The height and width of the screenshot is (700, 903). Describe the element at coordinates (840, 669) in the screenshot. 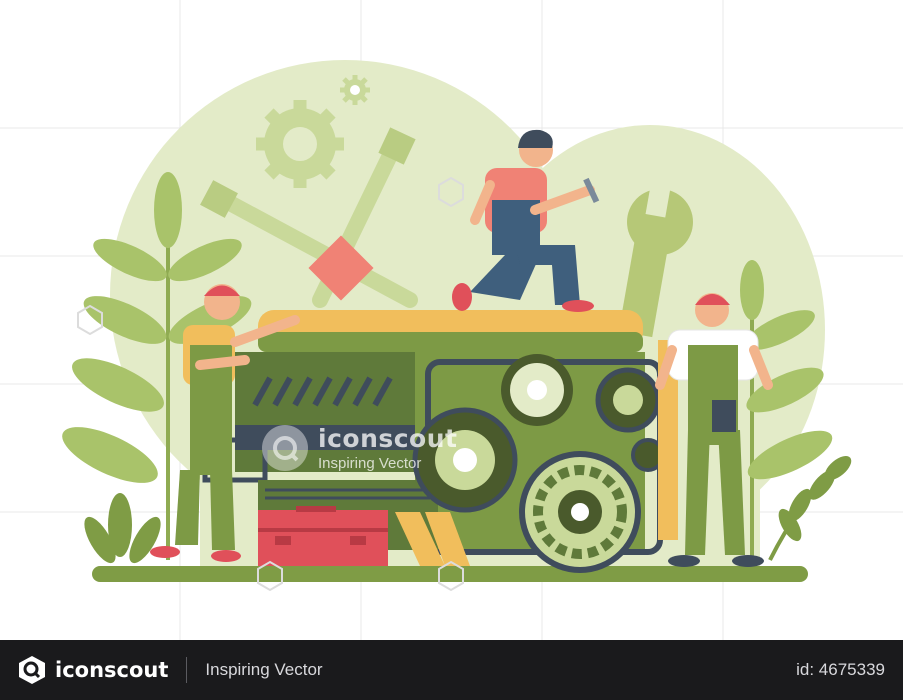

I see `asset-id: id: 4675339` at that location.